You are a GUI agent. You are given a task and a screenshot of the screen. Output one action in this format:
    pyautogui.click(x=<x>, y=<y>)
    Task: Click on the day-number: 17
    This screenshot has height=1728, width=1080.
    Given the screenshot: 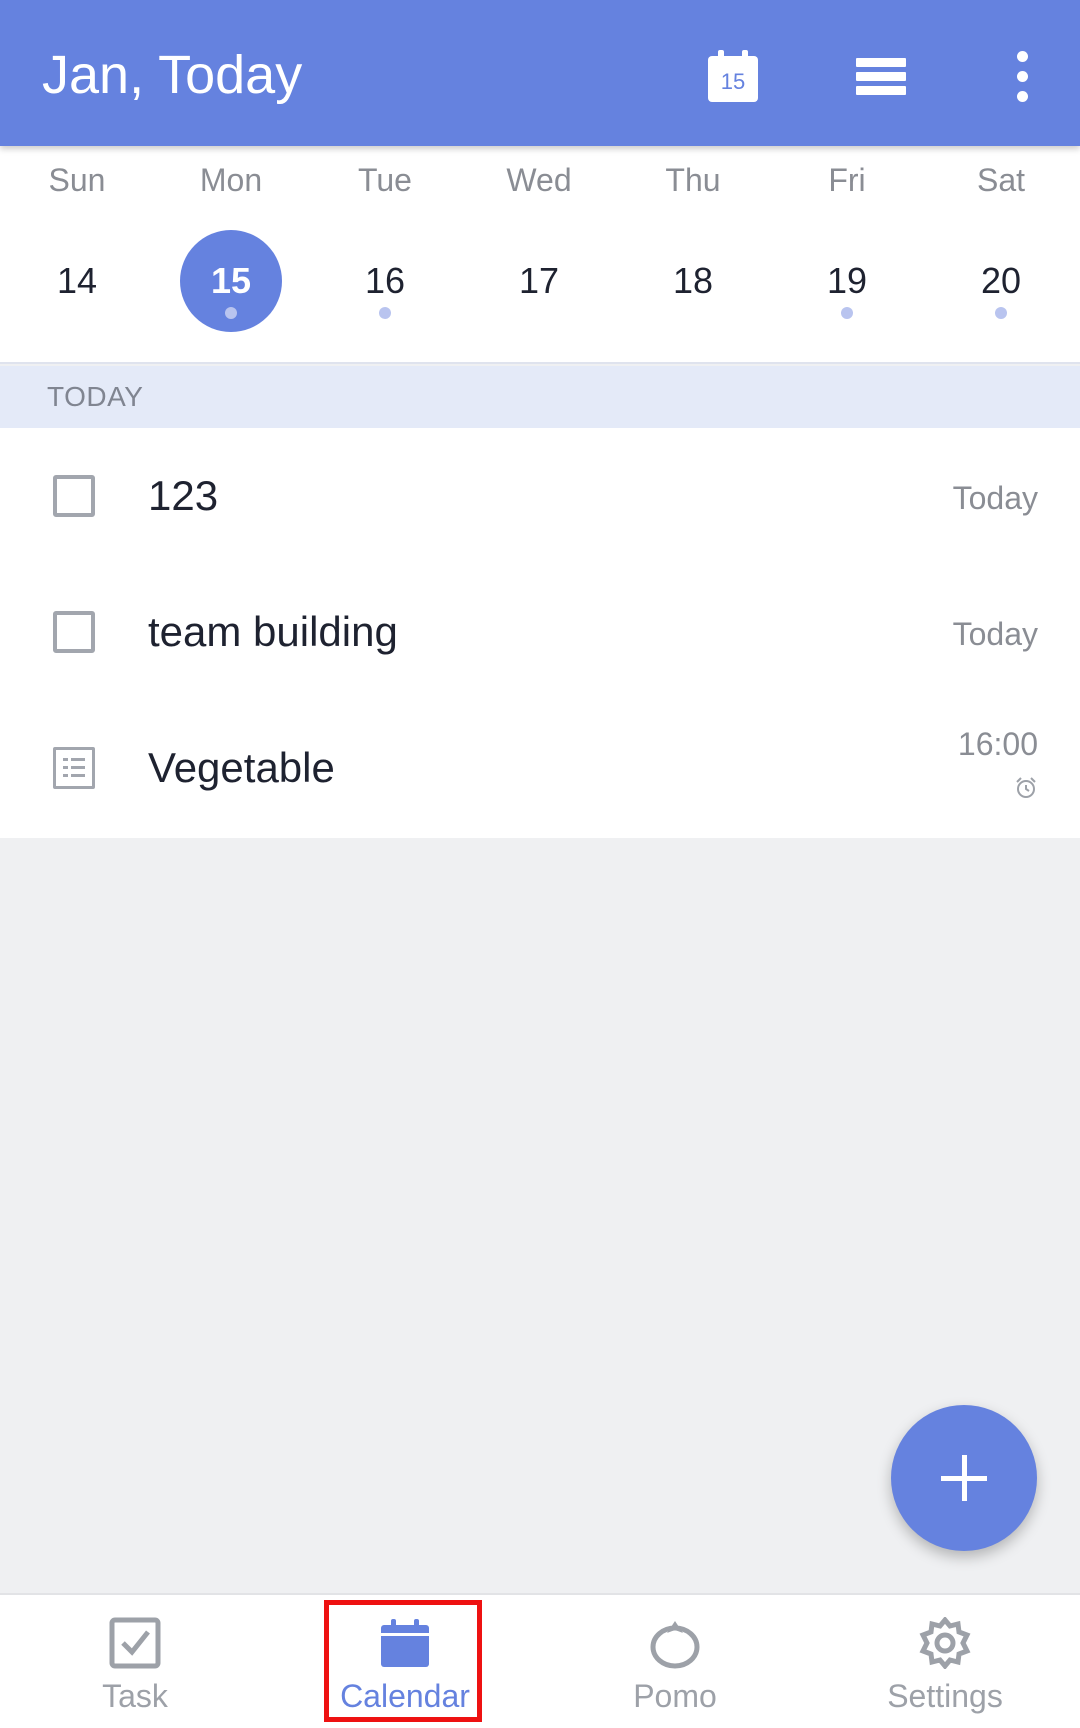 What is the action you would take?
    pyautogui.click(x=539, y=280)
    